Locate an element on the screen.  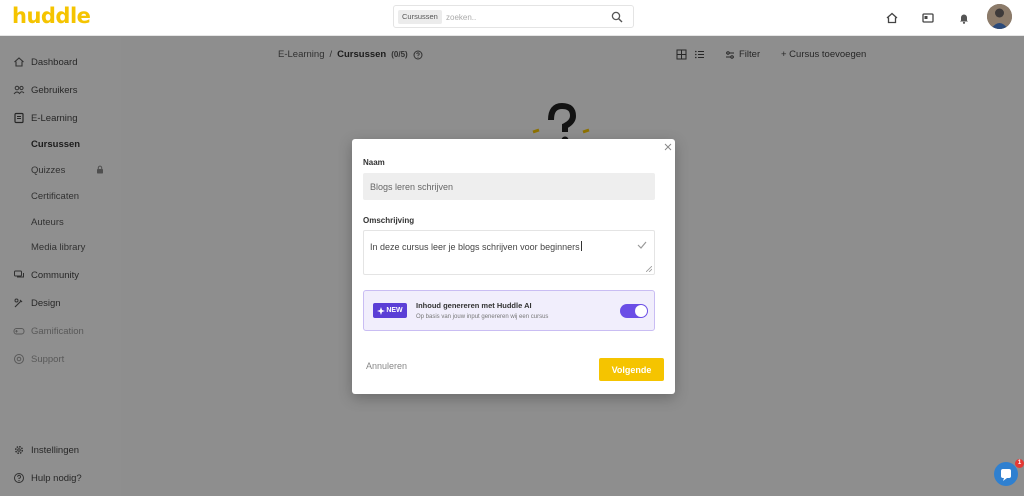
search-input is located at coordinates (526, 17).